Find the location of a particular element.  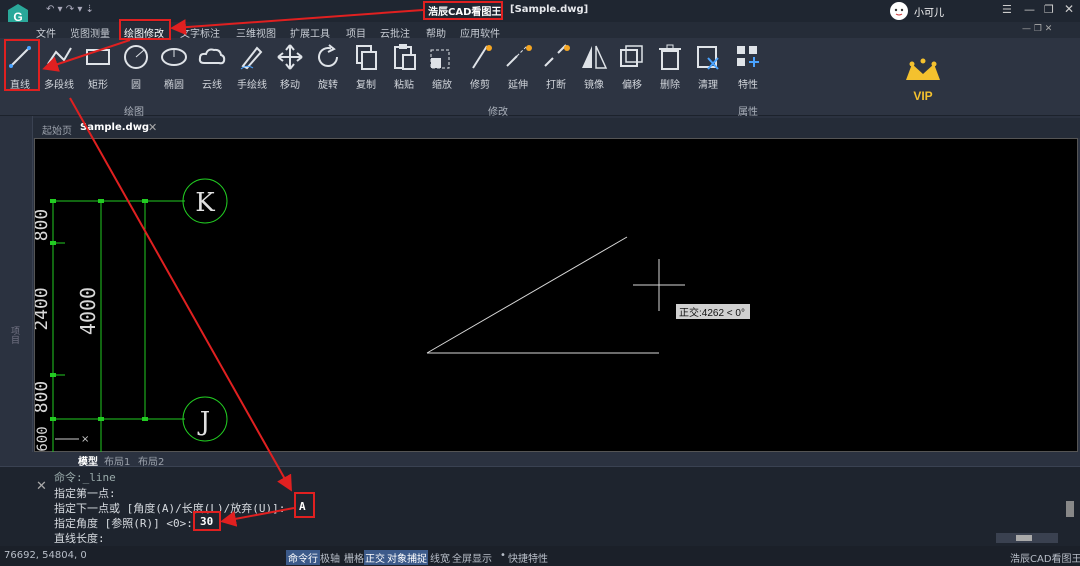

triangle-lines is located at coordinates (542, 295).